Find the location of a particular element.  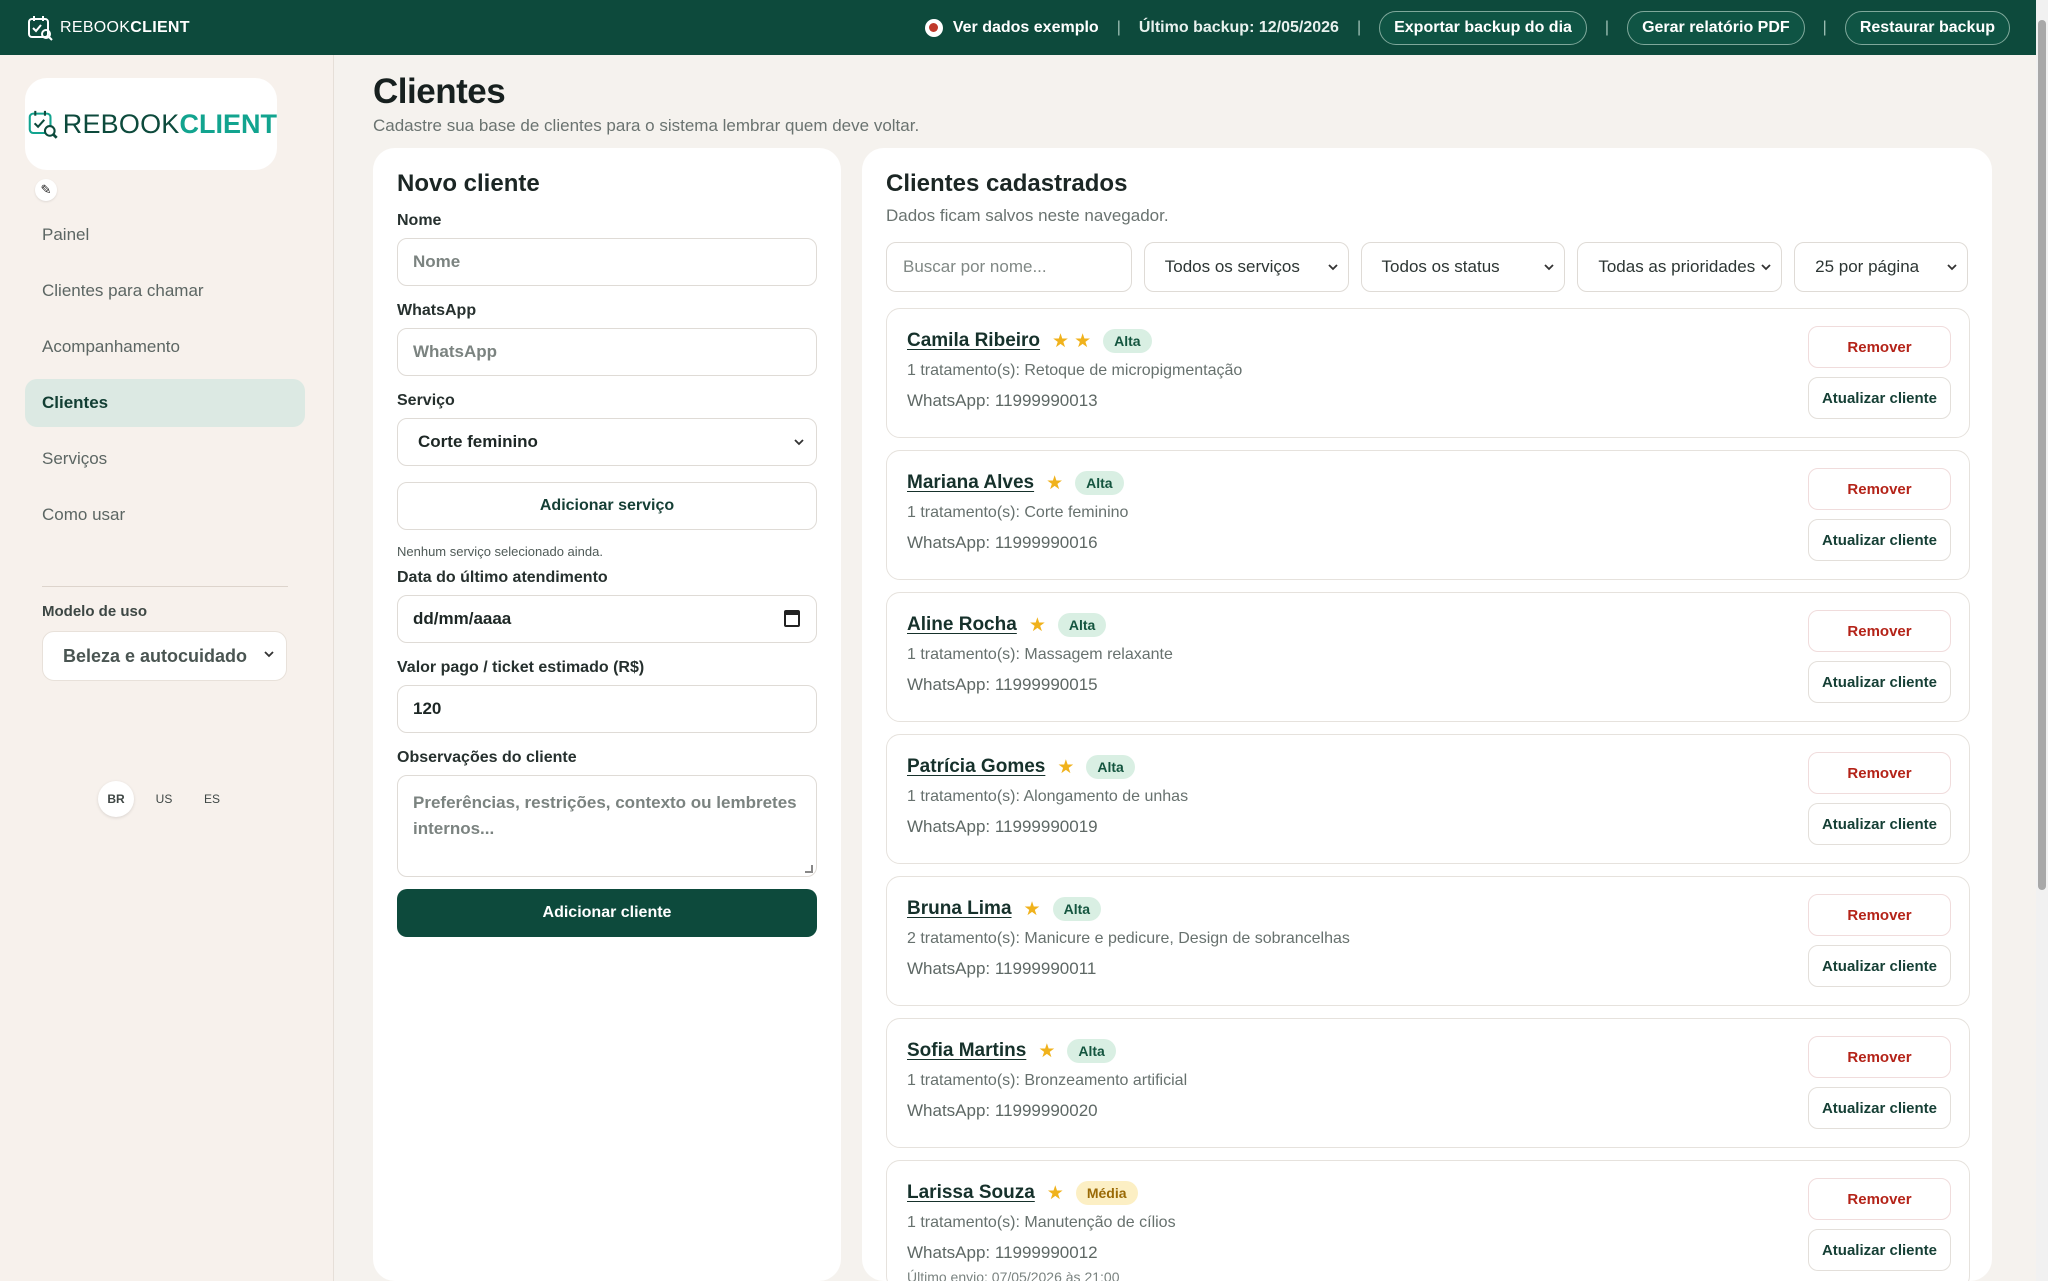

value-input: 120 is located at coordinates (607, 709).